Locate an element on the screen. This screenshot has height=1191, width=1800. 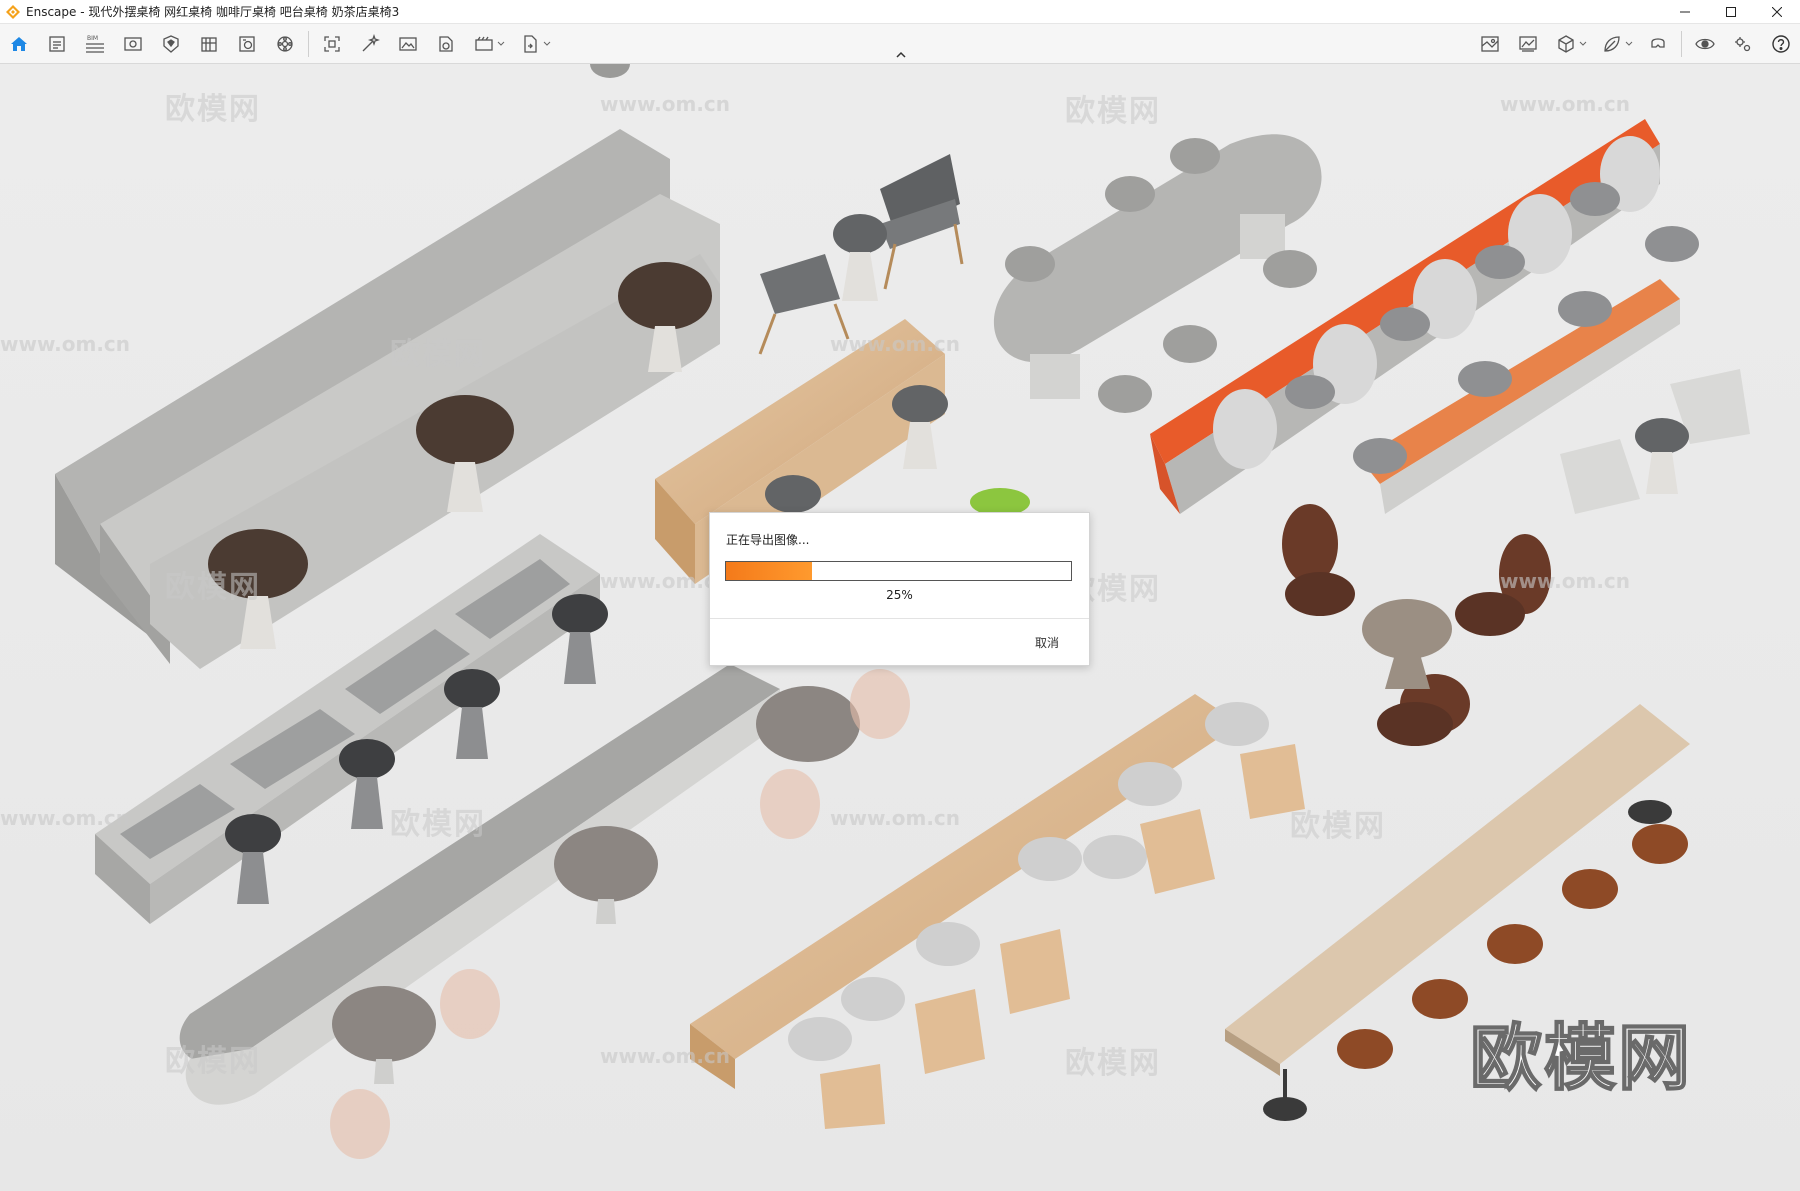
project-info-button is located at coordinates (57, 44).